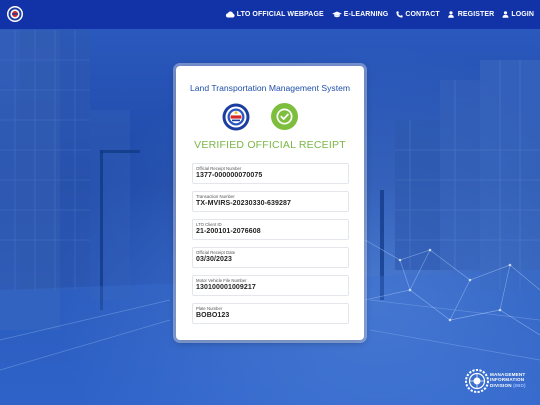  What do you see at coordinates (15, 14) in the screenshot?
I see `lto-logo` at bounding box center [15, 14].